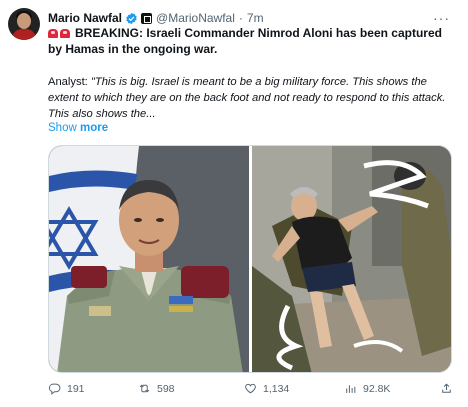 The image size is (468, 407). I want to click on affiliation-badge-icon, so click(147, 18).